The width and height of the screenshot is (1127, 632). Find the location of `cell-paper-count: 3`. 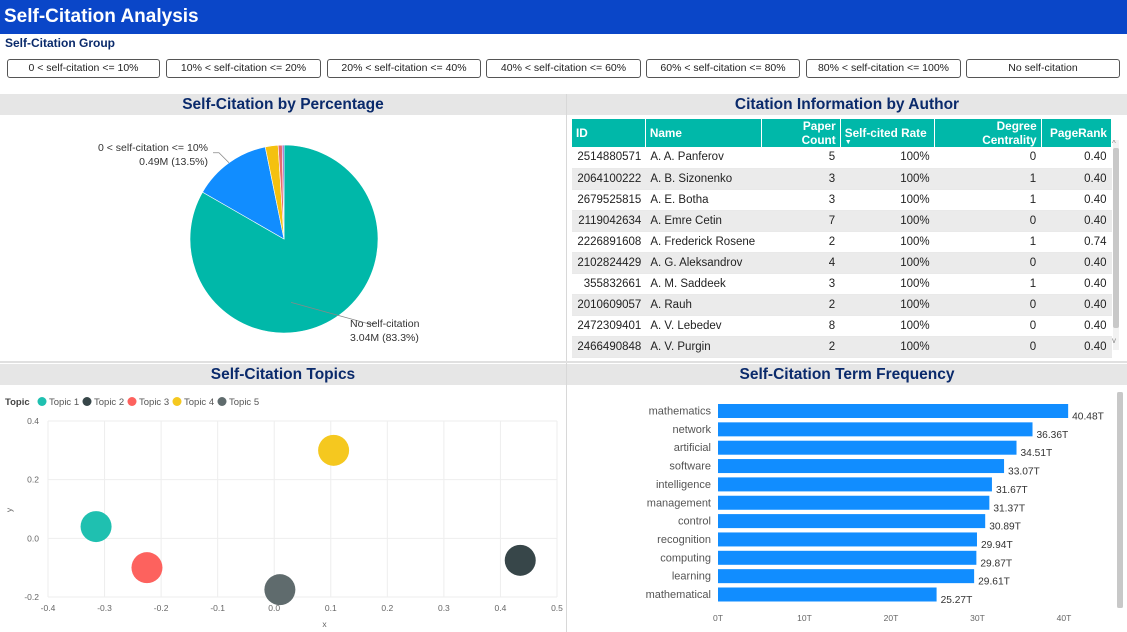

cell-paper-count: 3 is located at coordinates (801, 179).